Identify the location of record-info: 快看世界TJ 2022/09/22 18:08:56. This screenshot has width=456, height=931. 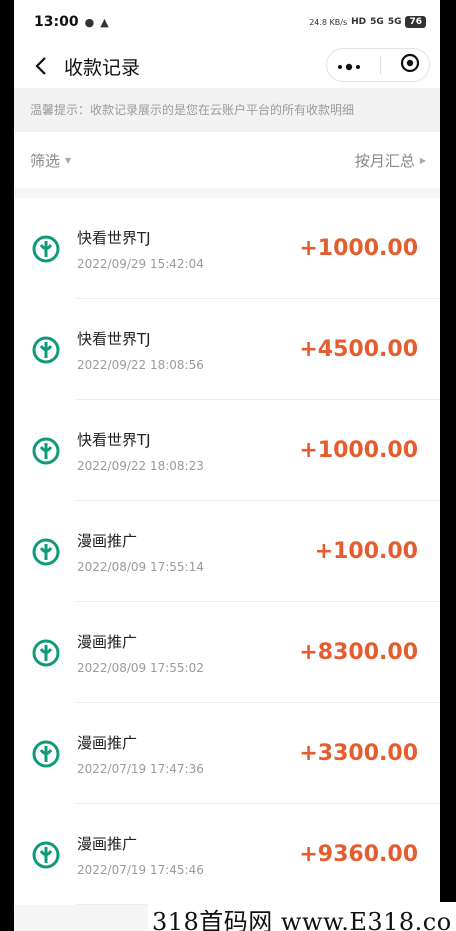
(140, 350).